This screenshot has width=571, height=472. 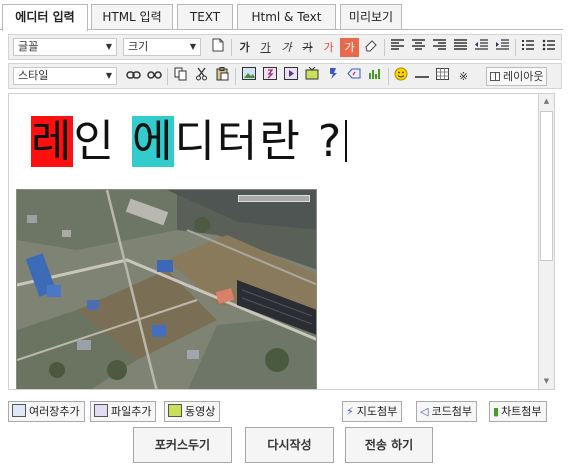 I want to click on tab-html-text: Html & Text, so click(x=286, y=17).